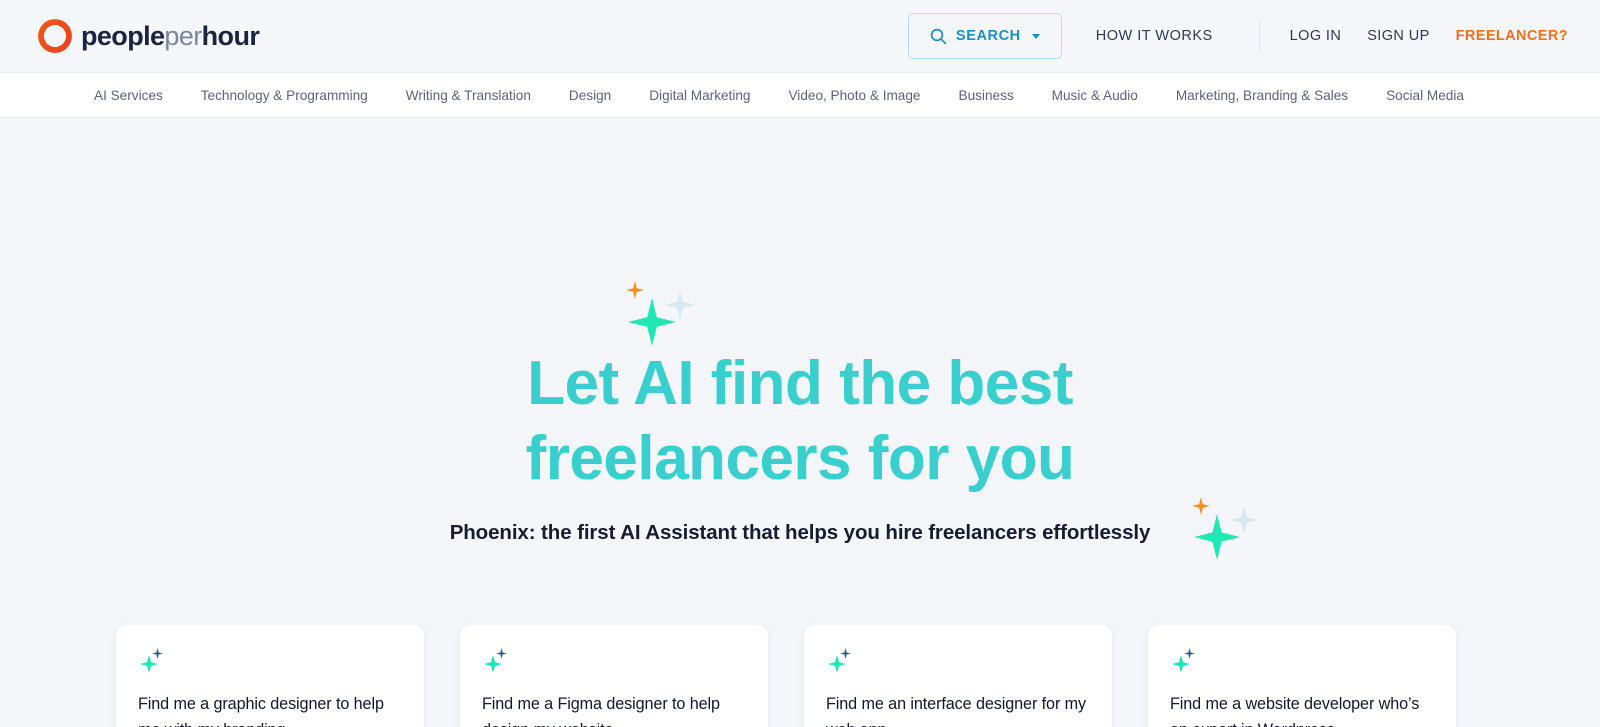  I want to click on nav-item-ai-services: AI Services, so click(110, 95).